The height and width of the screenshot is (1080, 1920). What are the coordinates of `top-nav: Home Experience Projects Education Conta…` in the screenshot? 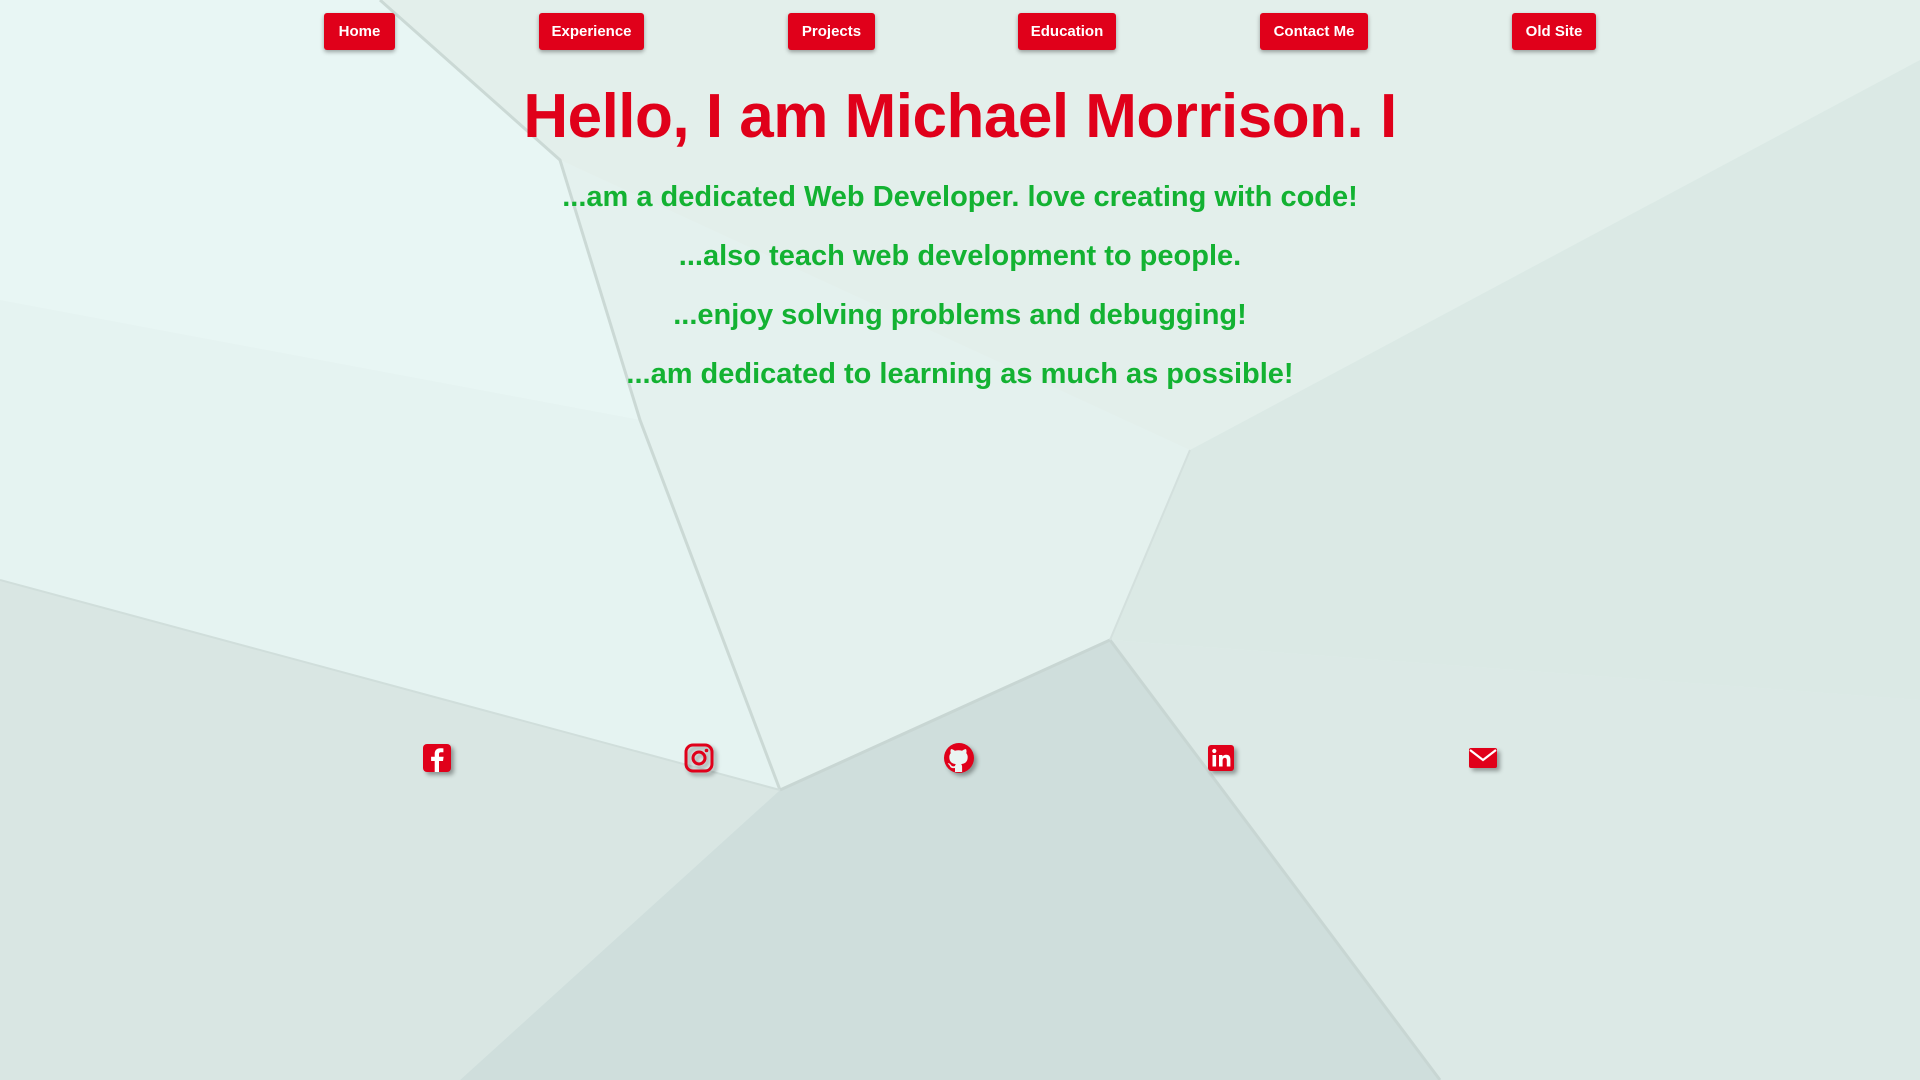 It's located at (960, 31).